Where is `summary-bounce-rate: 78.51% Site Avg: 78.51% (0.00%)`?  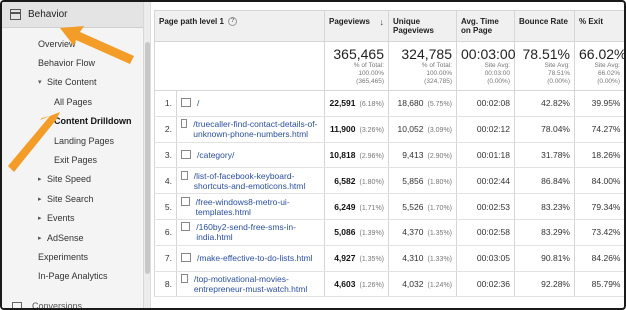 summary-bounce-rate: 78.51% Site Avg: 78.51% (0.00%) is located at coordinates (544, 66).